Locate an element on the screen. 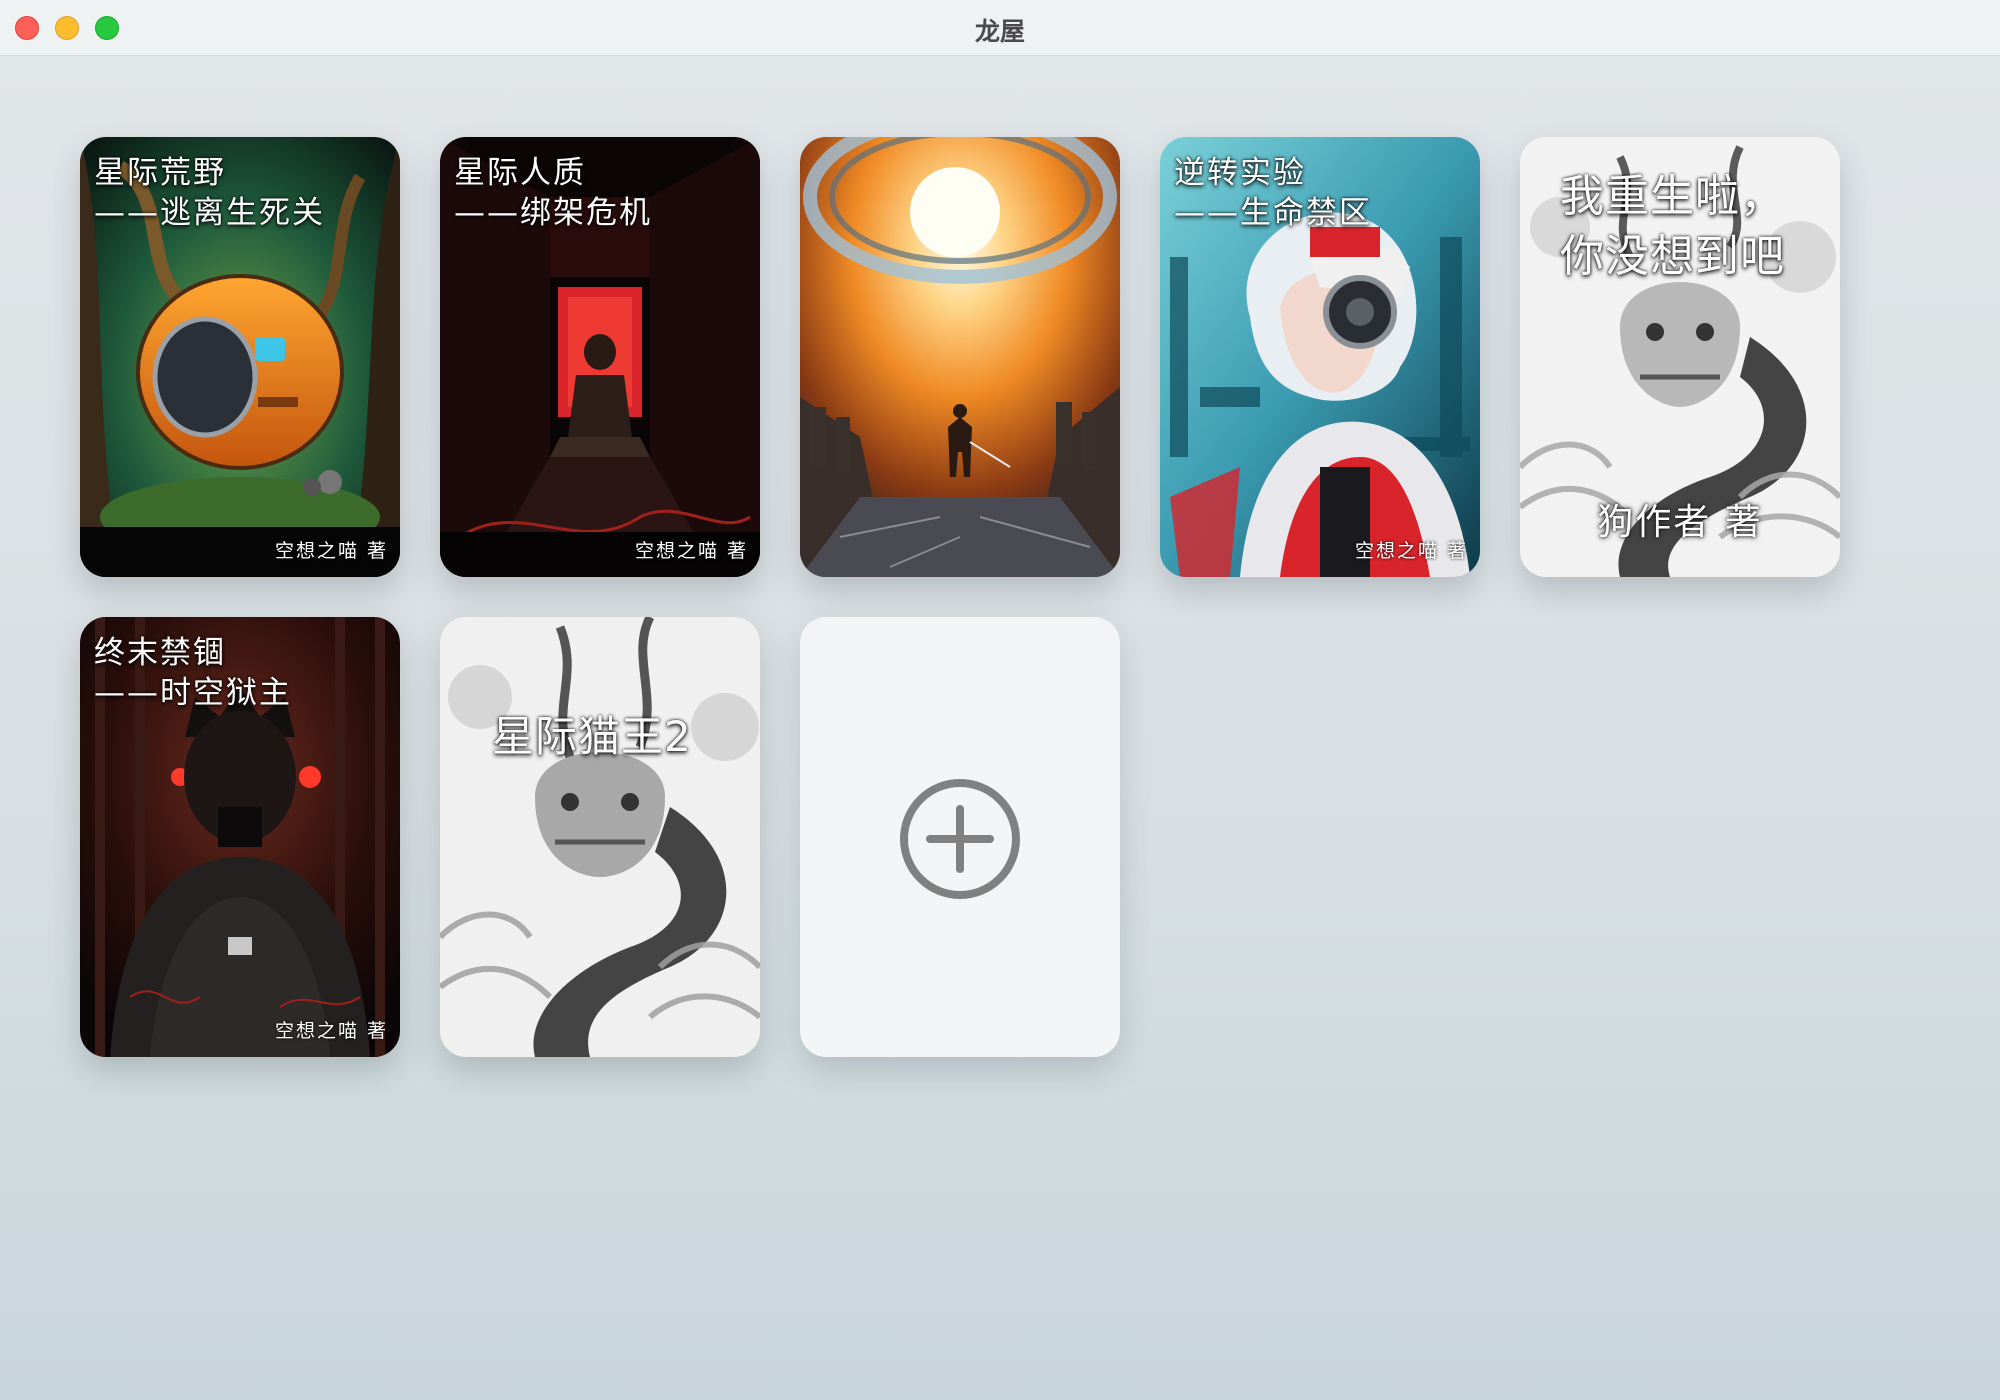 The image size is (2000, 1400). plus-circle-icon is located at coordinates (960, 839).